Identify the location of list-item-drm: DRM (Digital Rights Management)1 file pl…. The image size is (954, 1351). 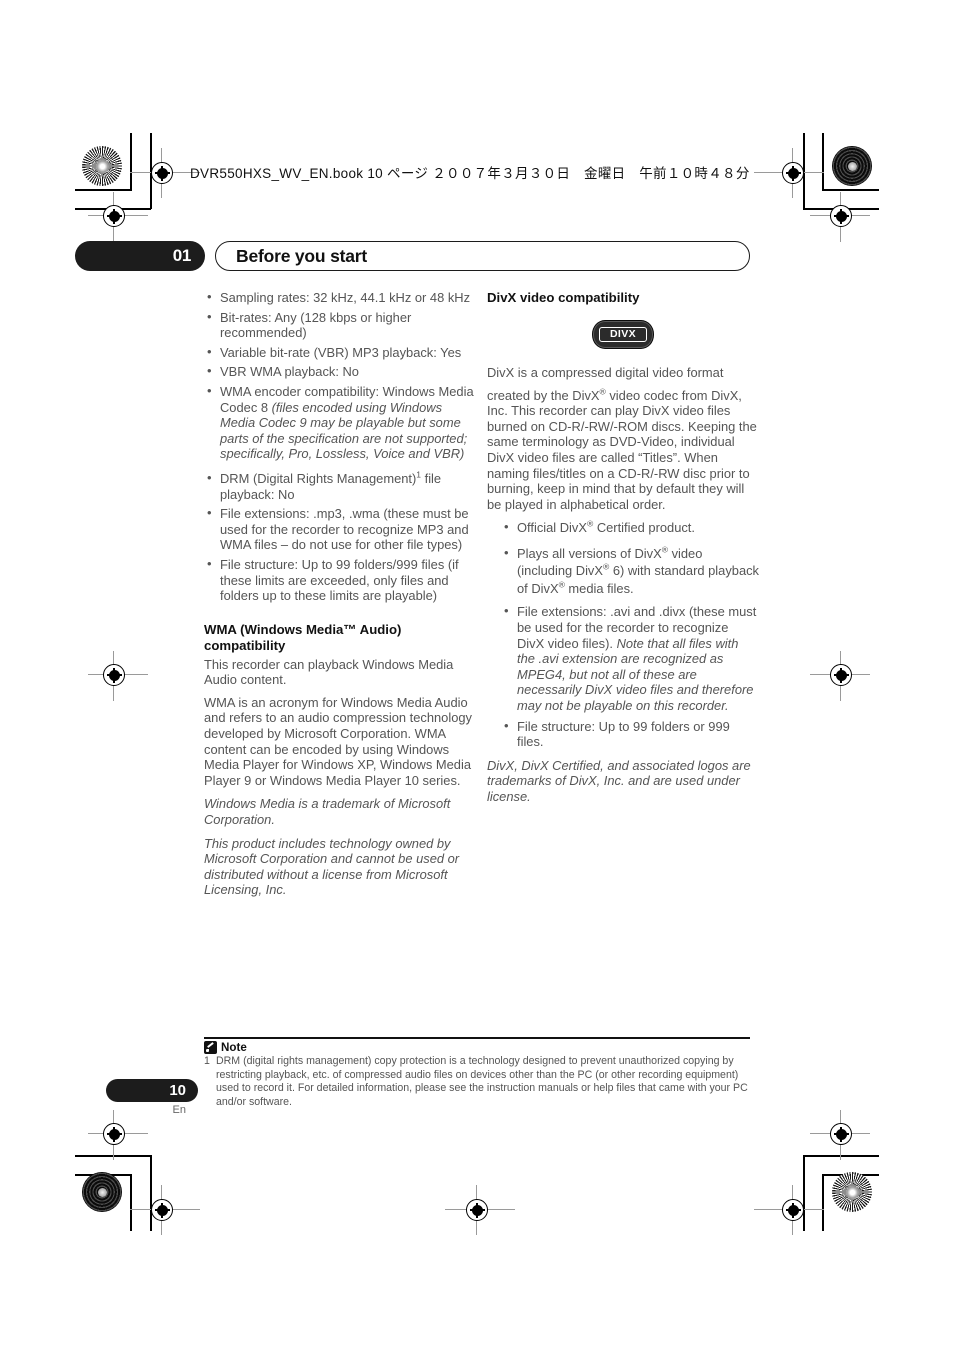
(340, 486).